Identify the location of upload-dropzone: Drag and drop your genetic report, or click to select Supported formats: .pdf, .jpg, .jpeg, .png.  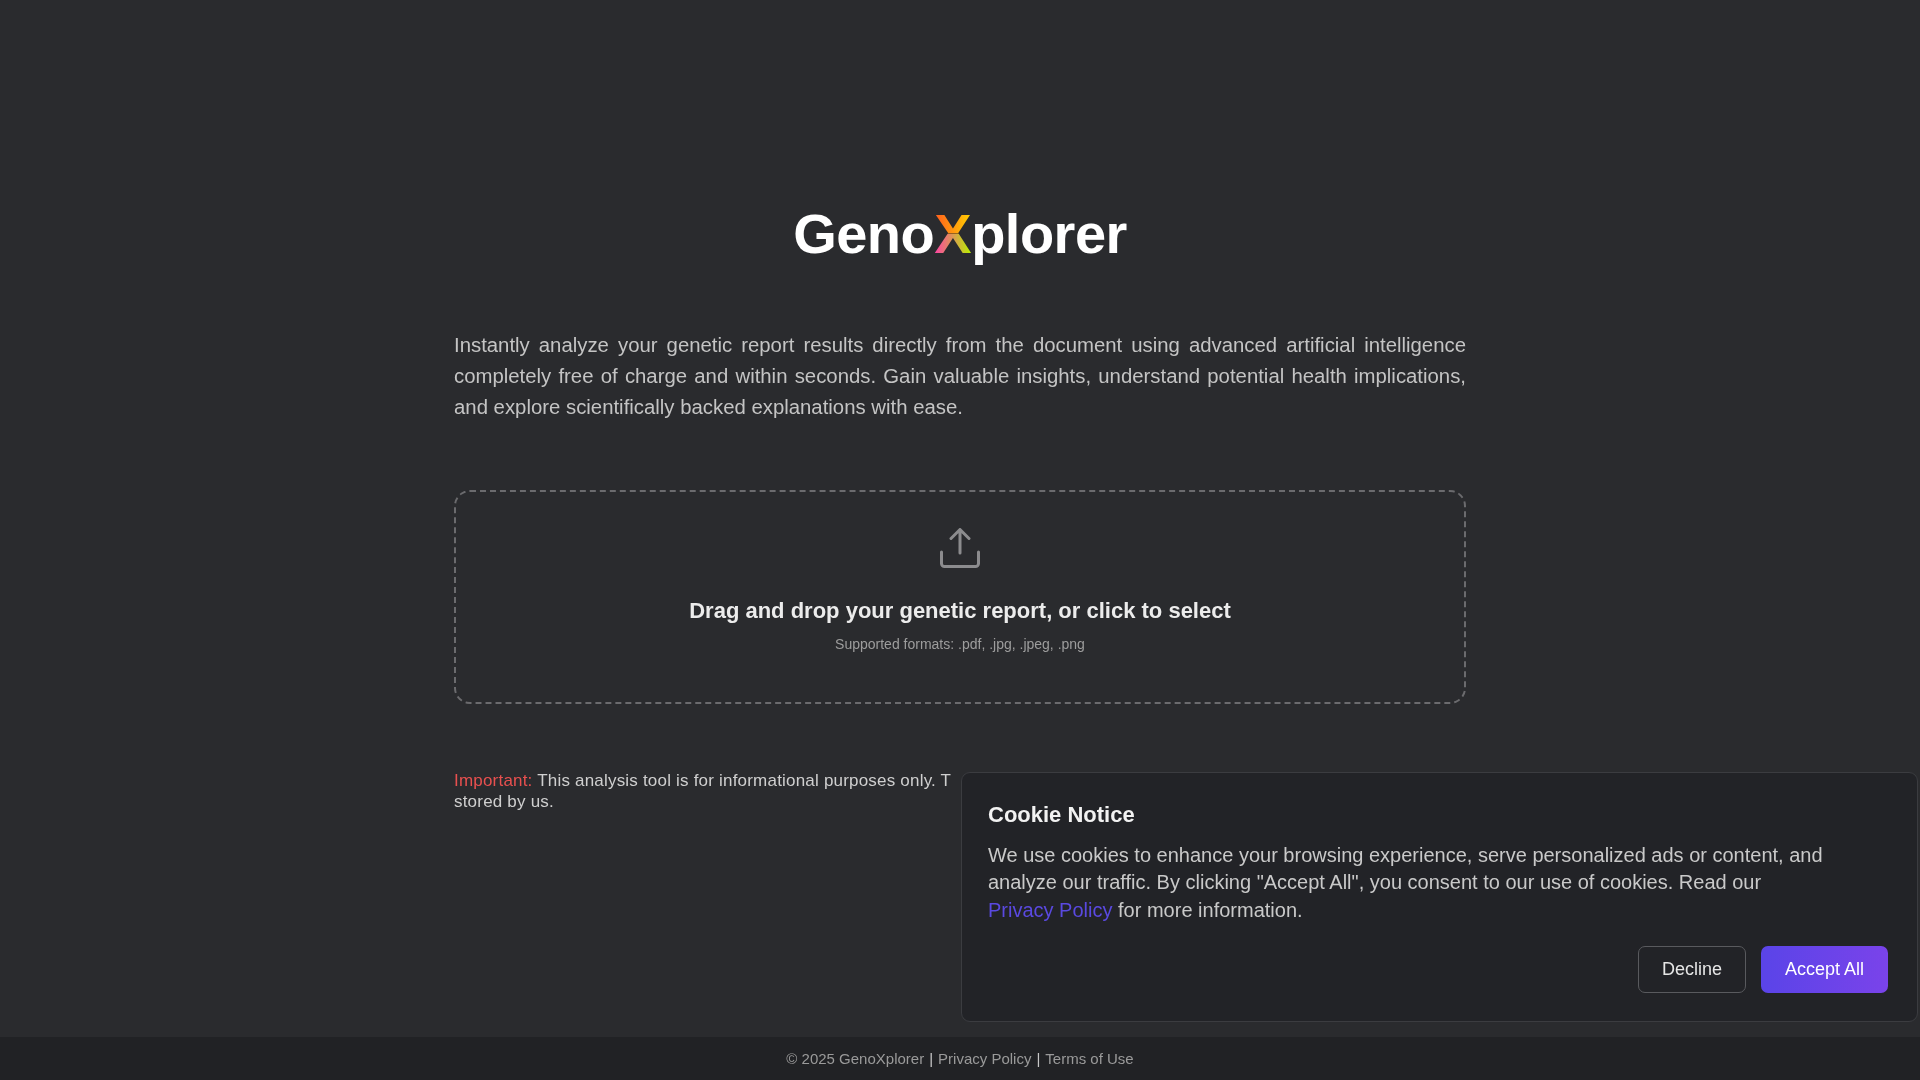
(960, 597).